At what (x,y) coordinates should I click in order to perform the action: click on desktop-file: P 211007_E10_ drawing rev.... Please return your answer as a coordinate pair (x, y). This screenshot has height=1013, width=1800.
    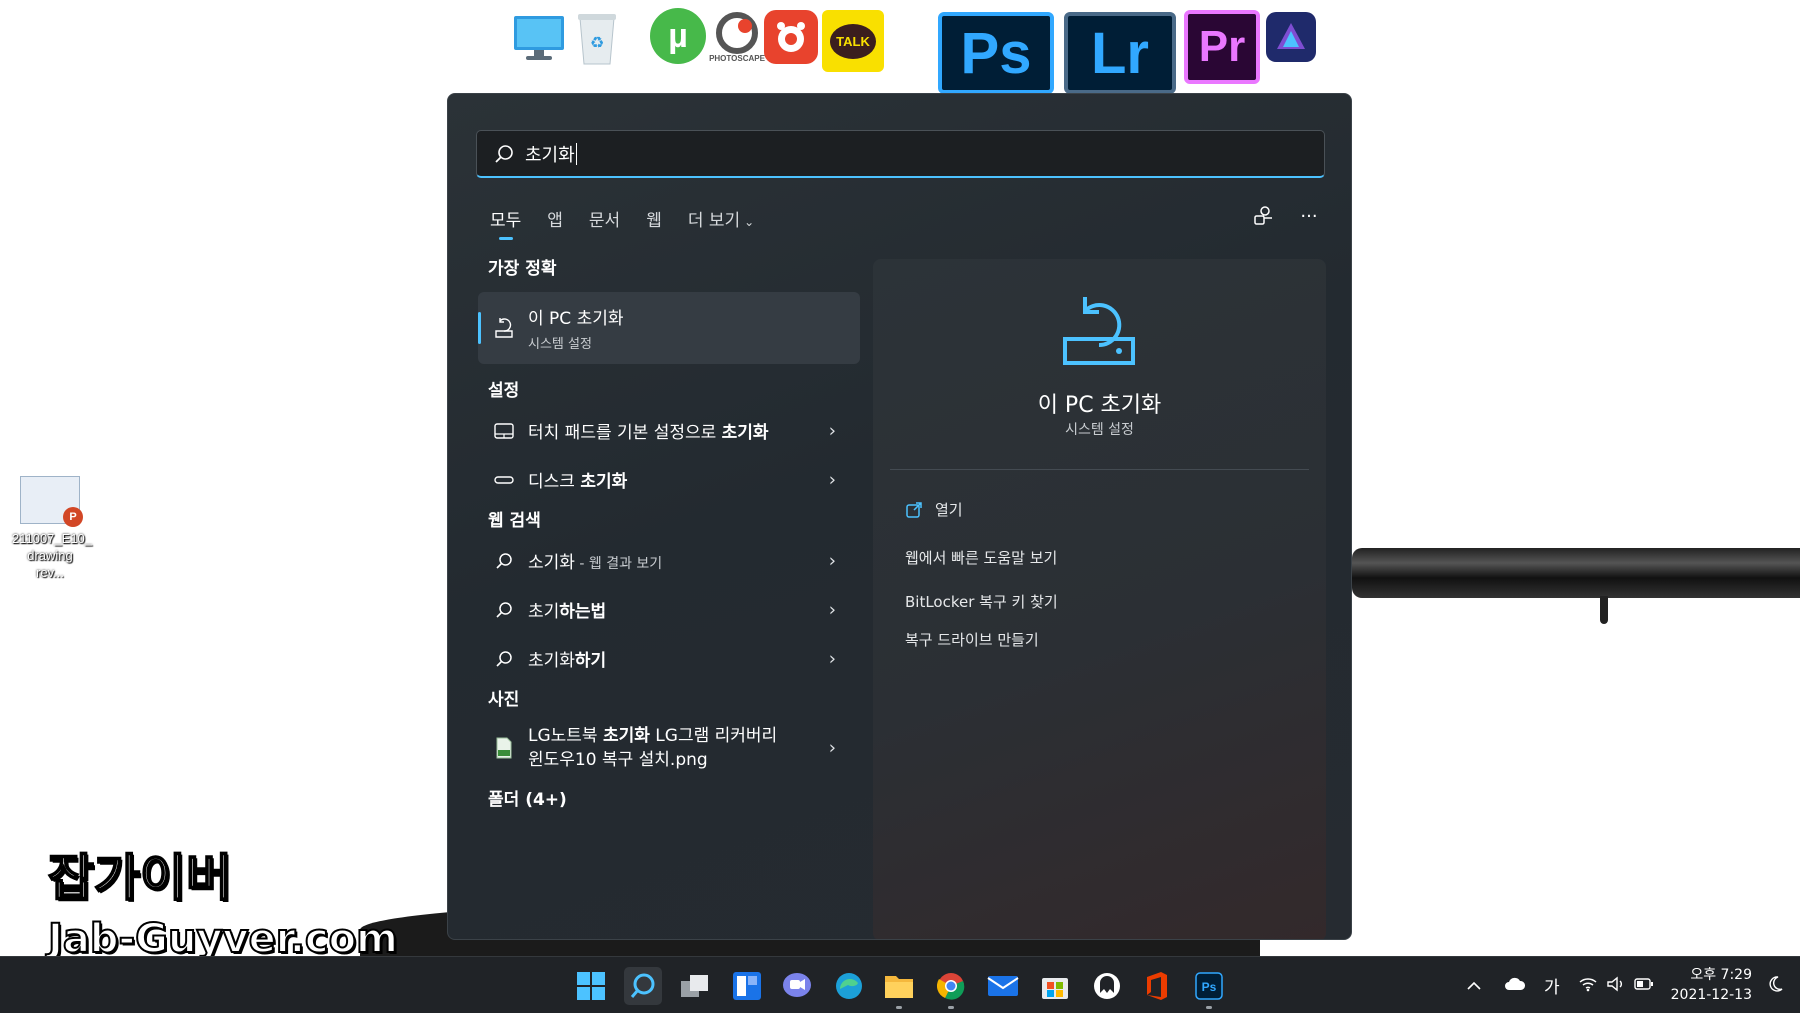
    Looking at the image, I should click on (52, 528).